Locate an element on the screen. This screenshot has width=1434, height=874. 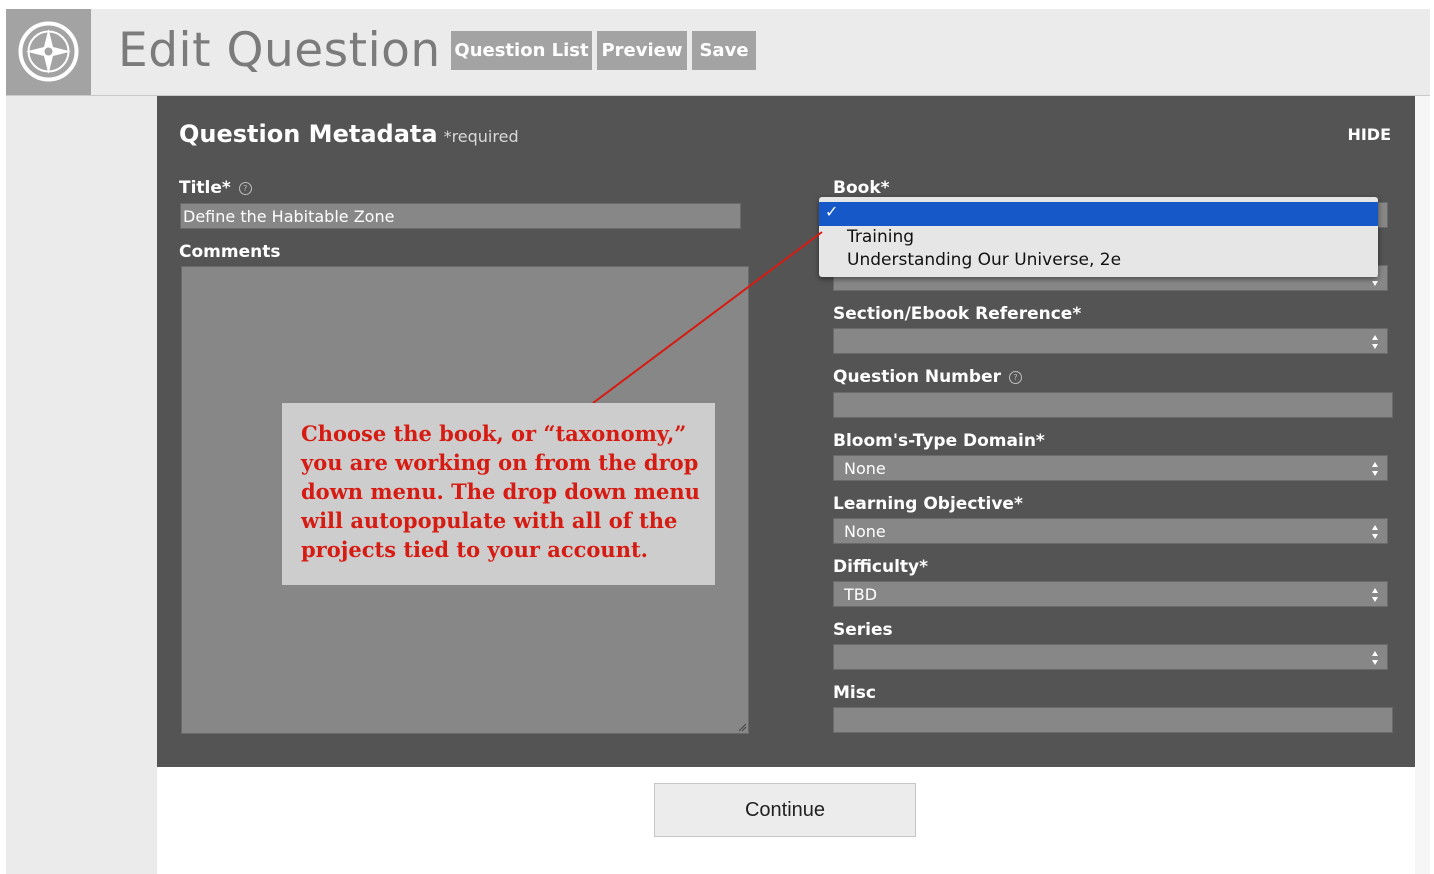
checkmark-icon: ✓ is located at coordinates (832, 211).